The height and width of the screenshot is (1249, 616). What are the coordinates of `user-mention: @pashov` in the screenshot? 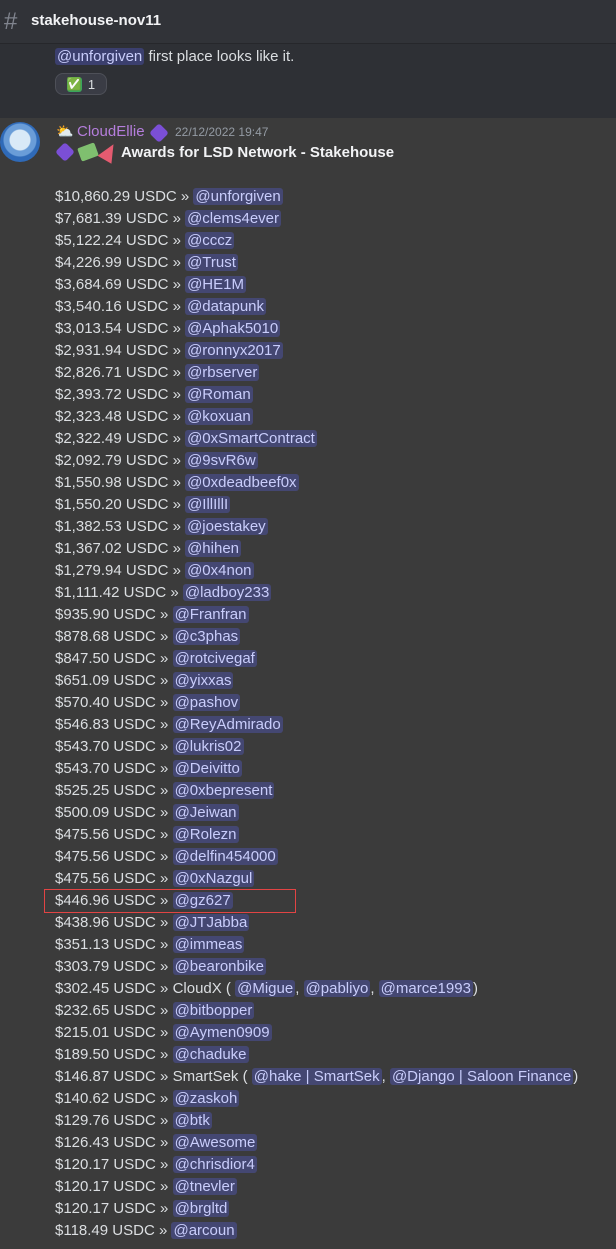 It's located at (206, 702).